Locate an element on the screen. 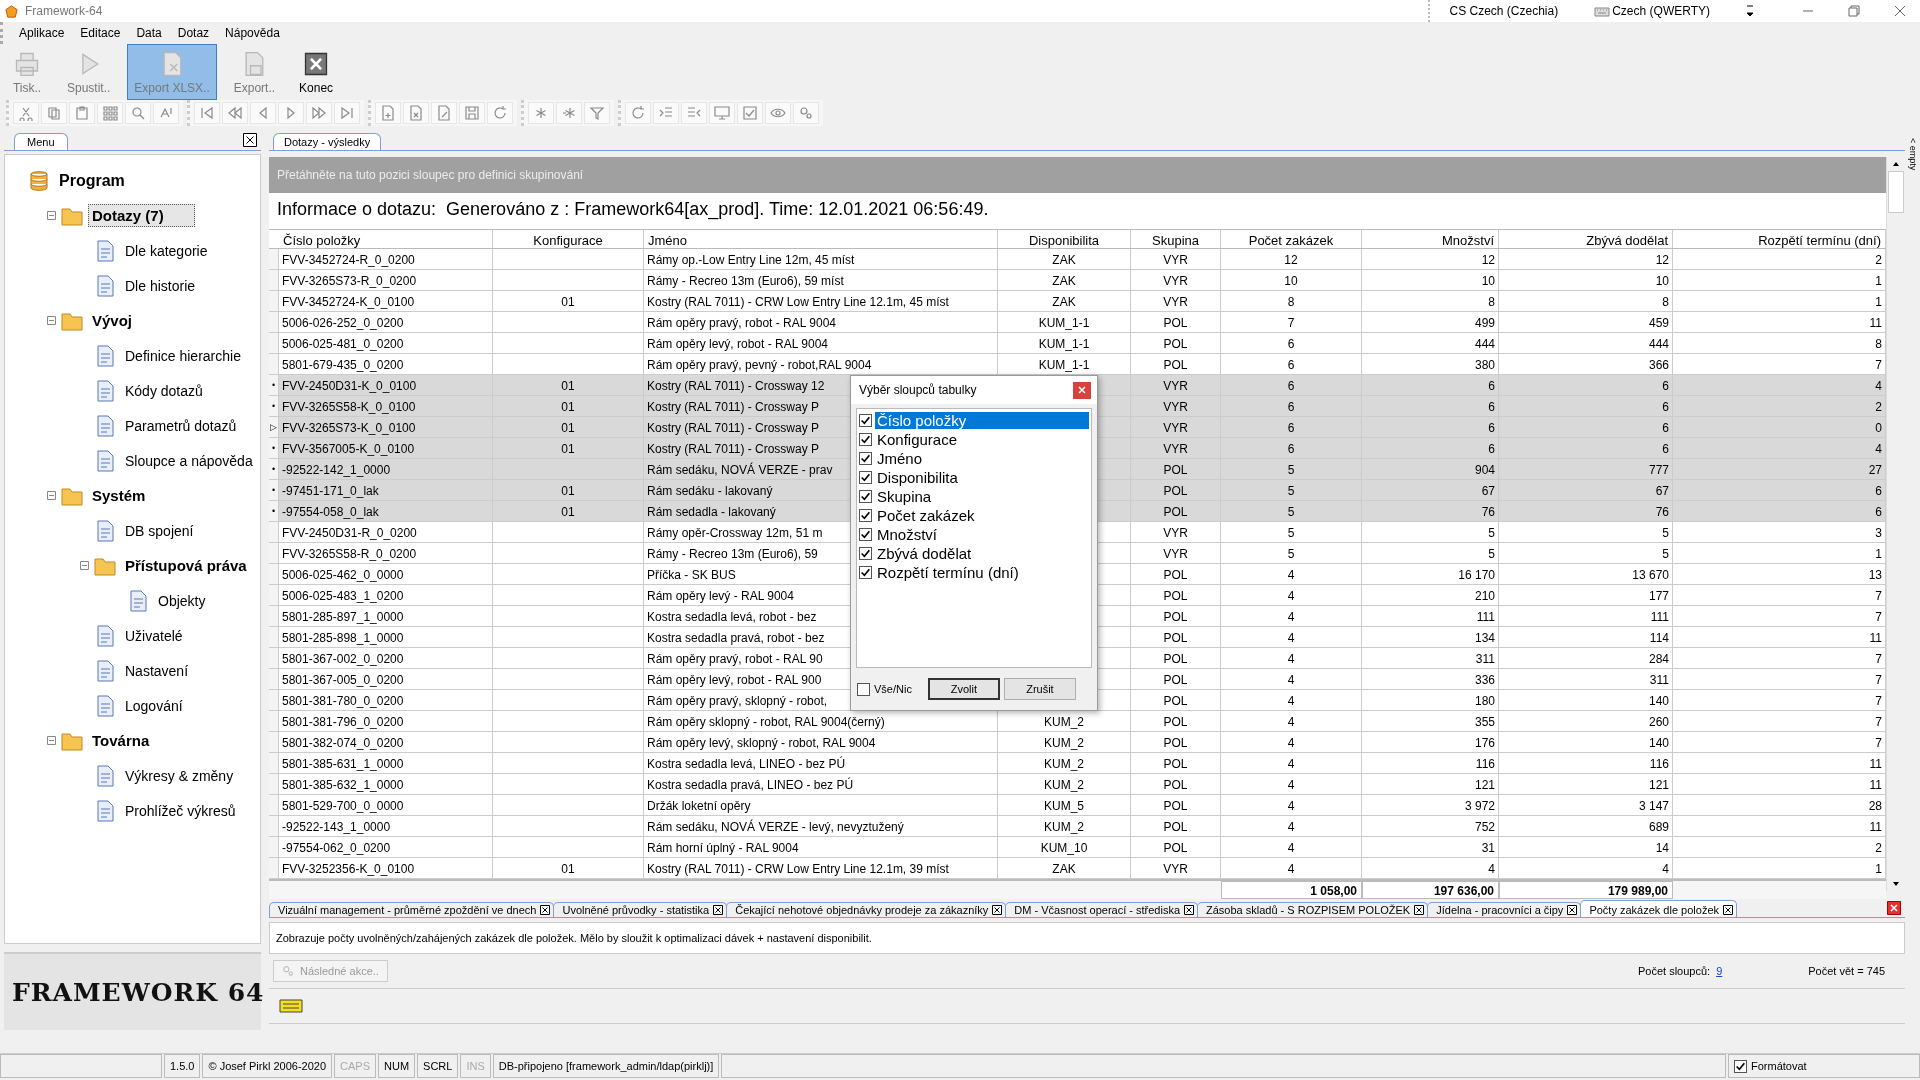  close-button is located at coordinates (1082, 390).